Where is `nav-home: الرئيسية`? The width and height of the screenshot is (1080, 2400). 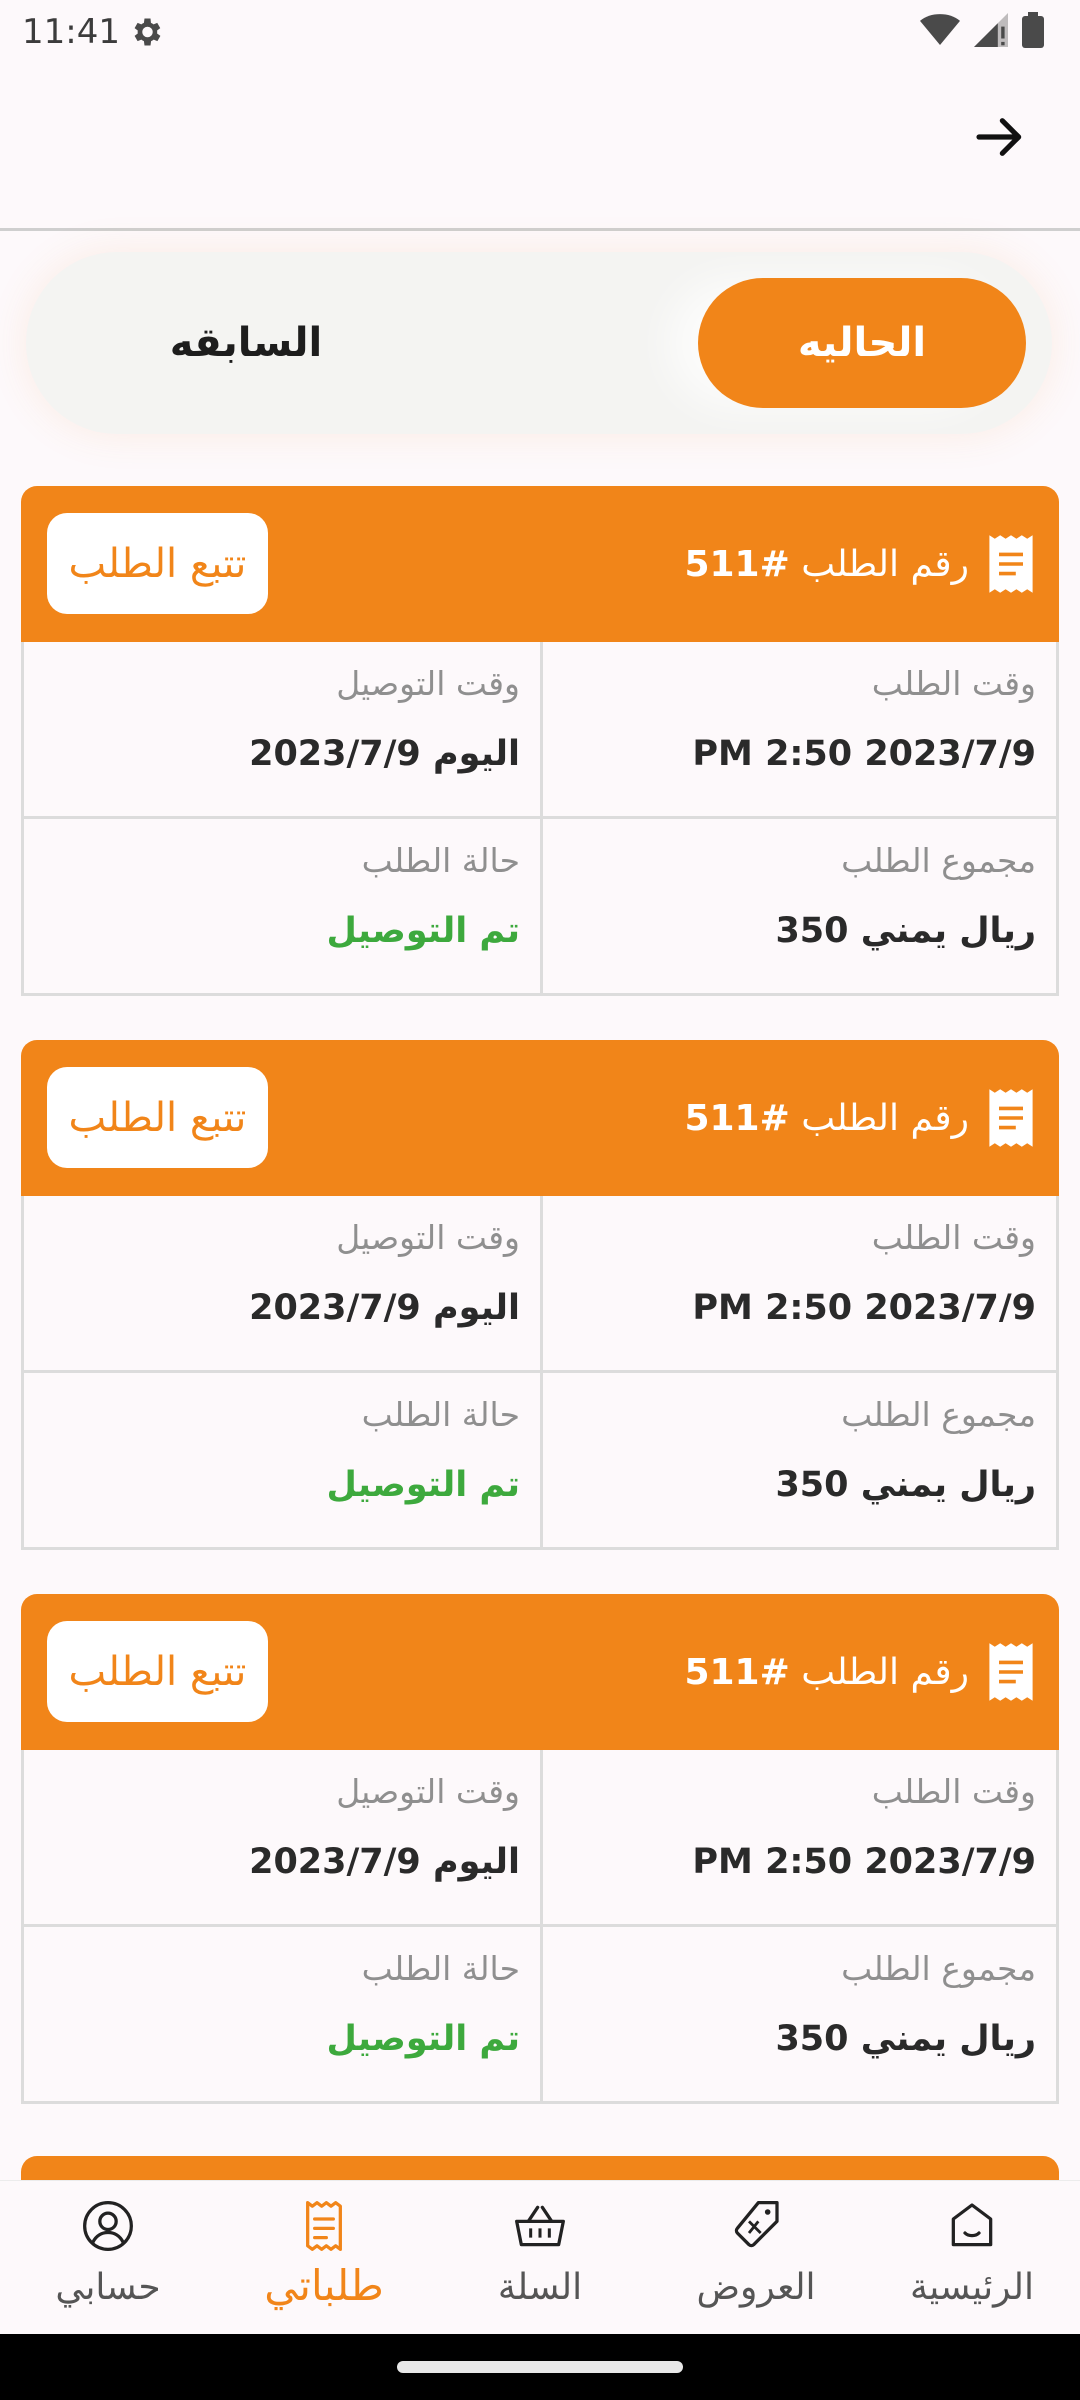 nav-home: الرئيسية is located at coordinates (972, 2258).